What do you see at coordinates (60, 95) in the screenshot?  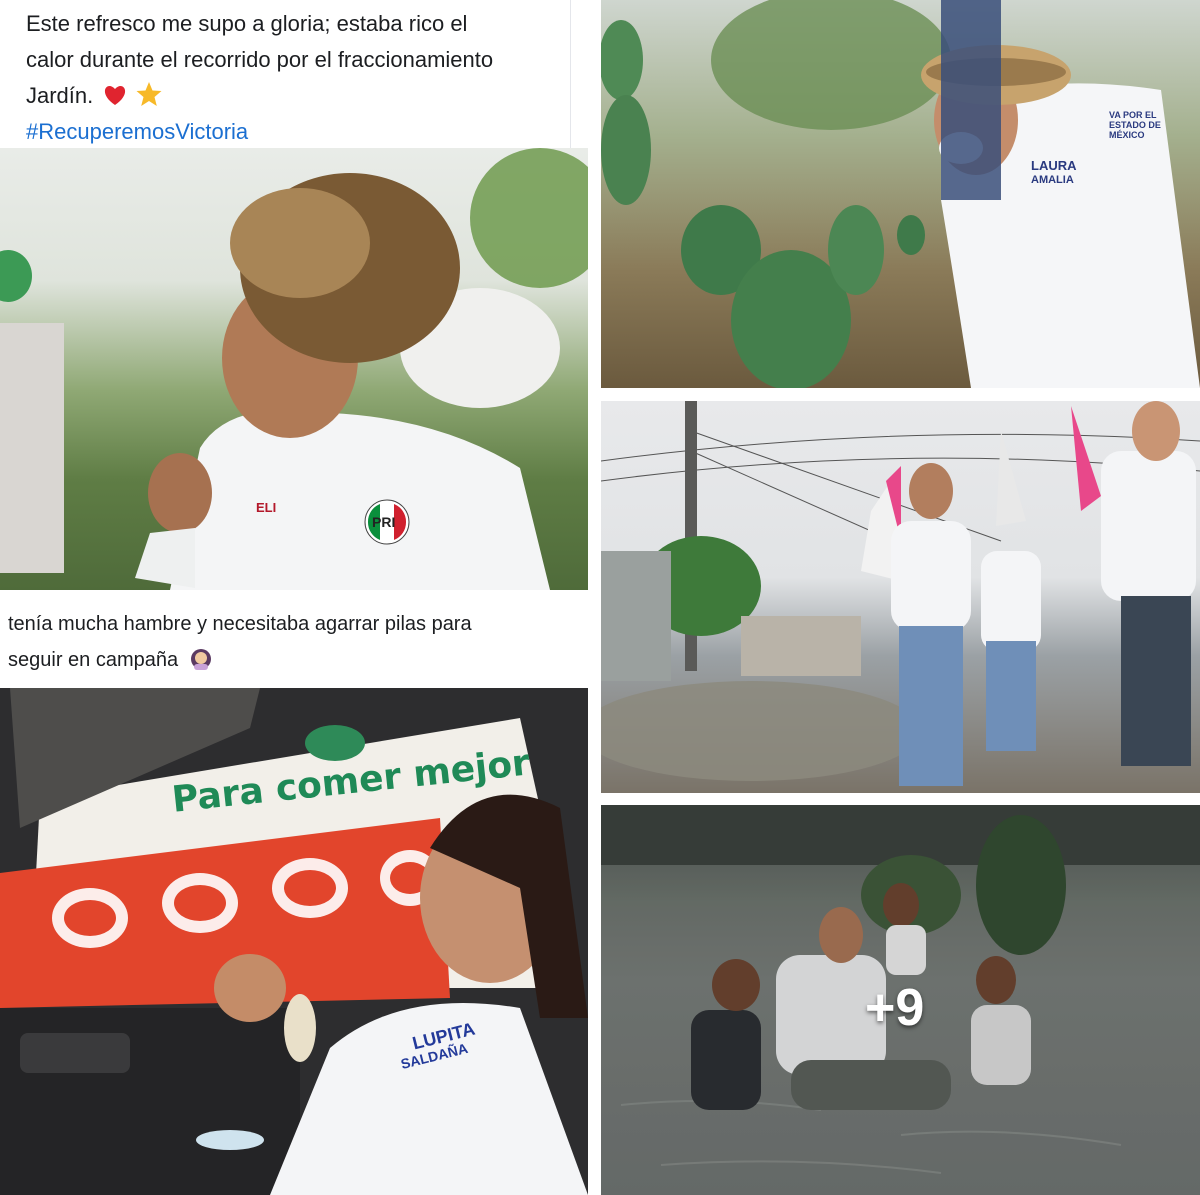 I see `caption-1-line-3: Jardín.` at bounding box center [60, 95].